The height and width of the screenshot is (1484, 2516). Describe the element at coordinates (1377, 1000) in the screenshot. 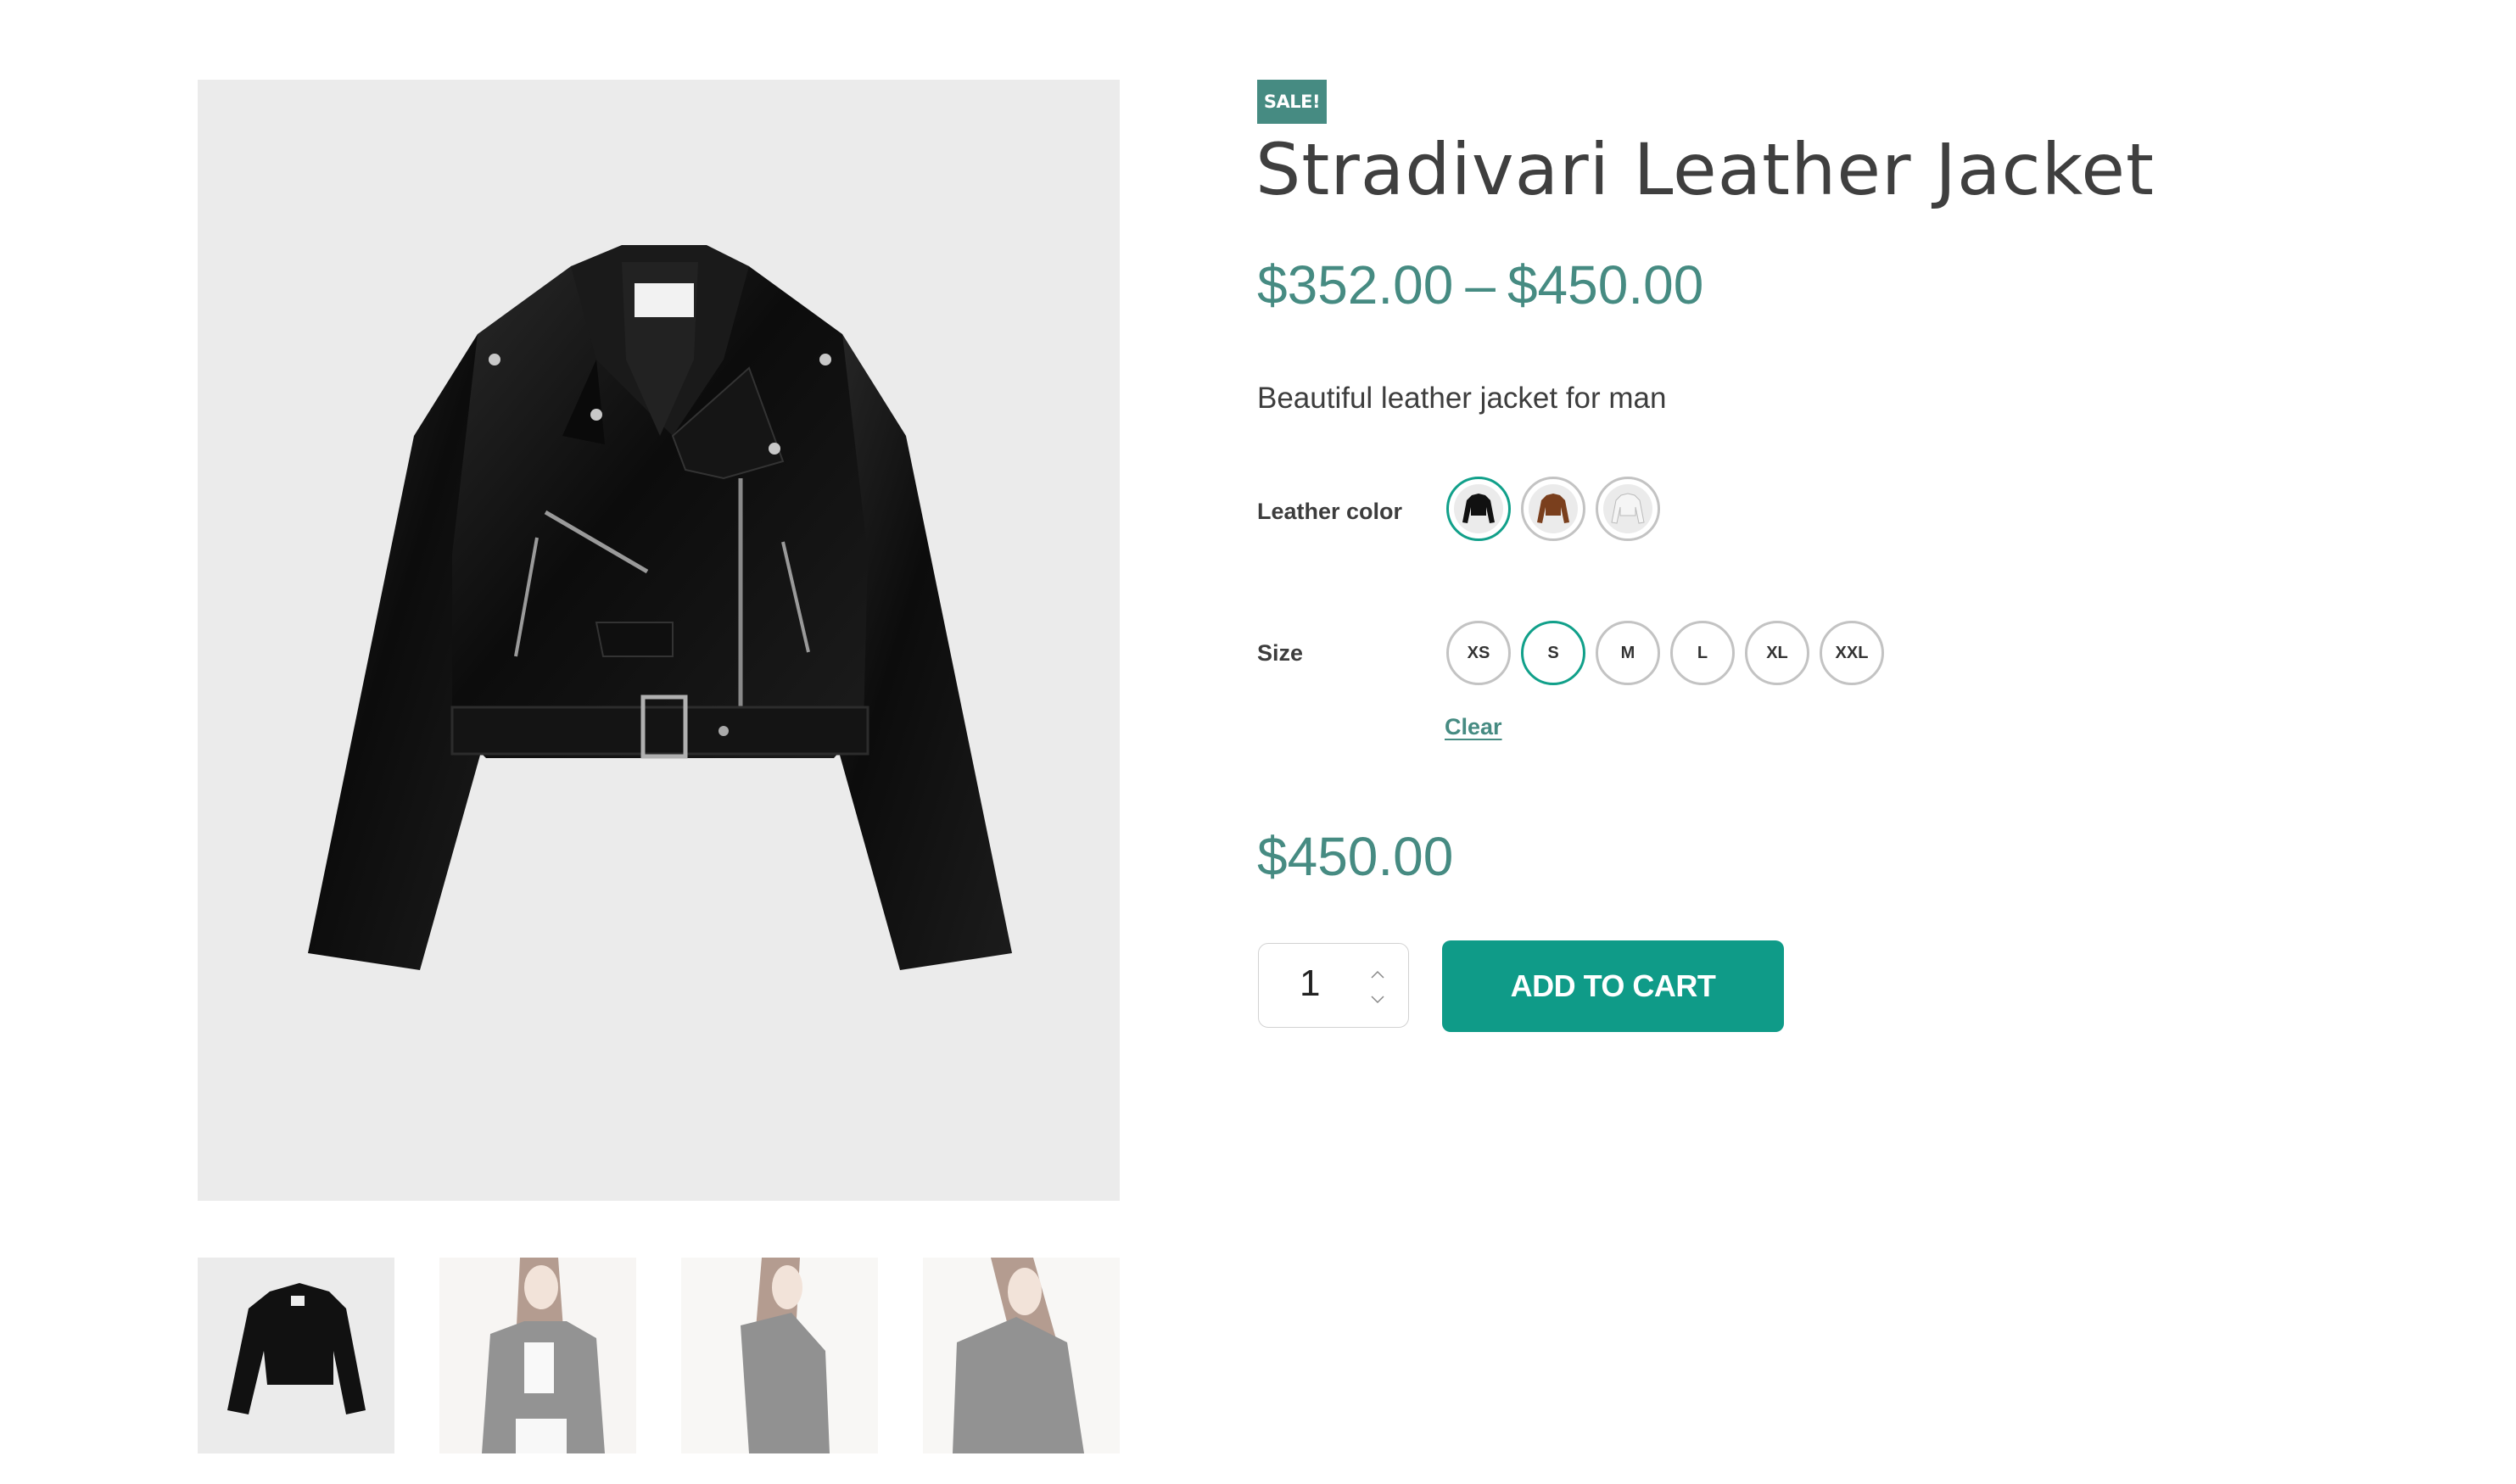

I see `chevron-down-icon` at that location.